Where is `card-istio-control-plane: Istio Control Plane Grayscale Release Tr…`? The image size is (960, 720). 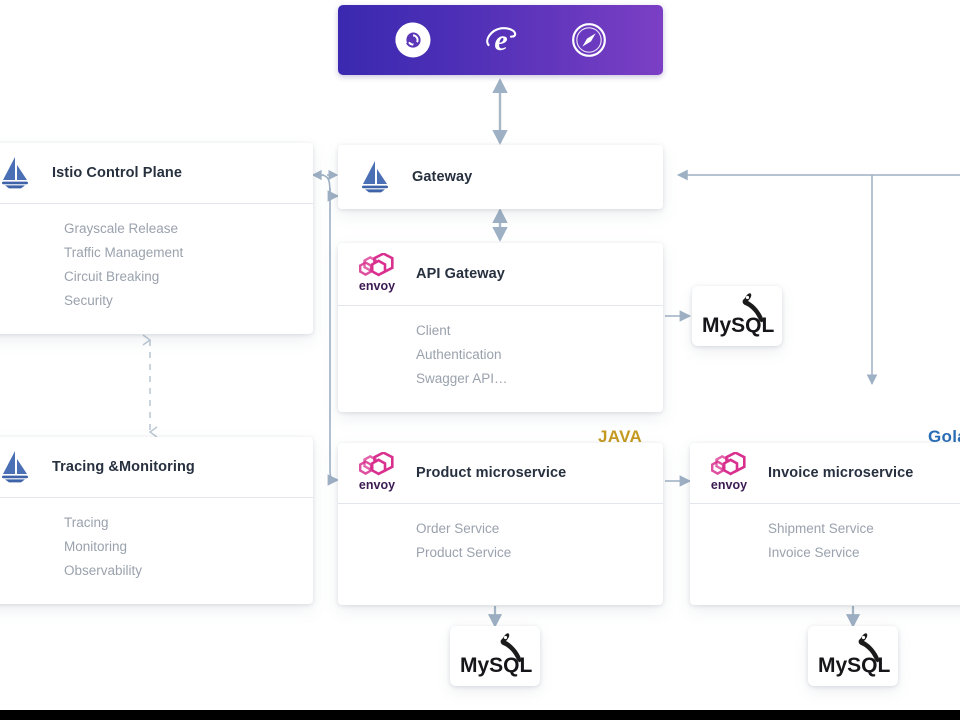
card-istio-control-plane: Istio Control Plane Grayscale Release Tr… is located at coordinates (156, 238).